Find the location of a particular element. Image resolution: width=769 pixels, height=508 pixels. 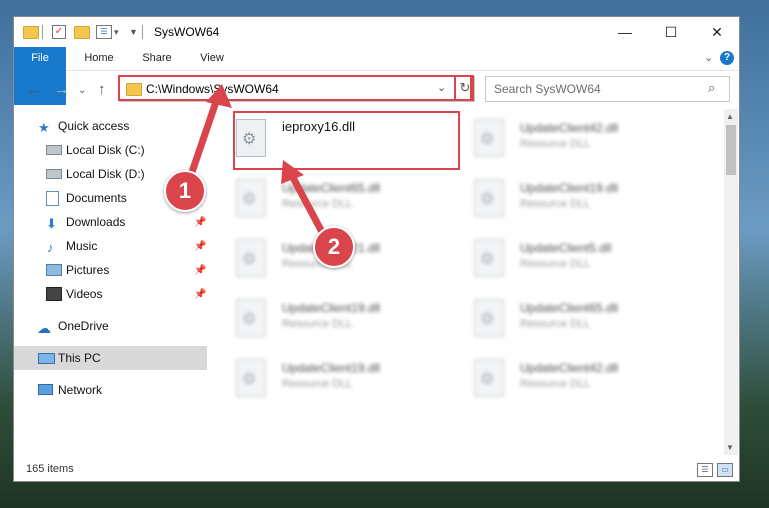

arrow-2-shaft is located at coordinates (306, 202).